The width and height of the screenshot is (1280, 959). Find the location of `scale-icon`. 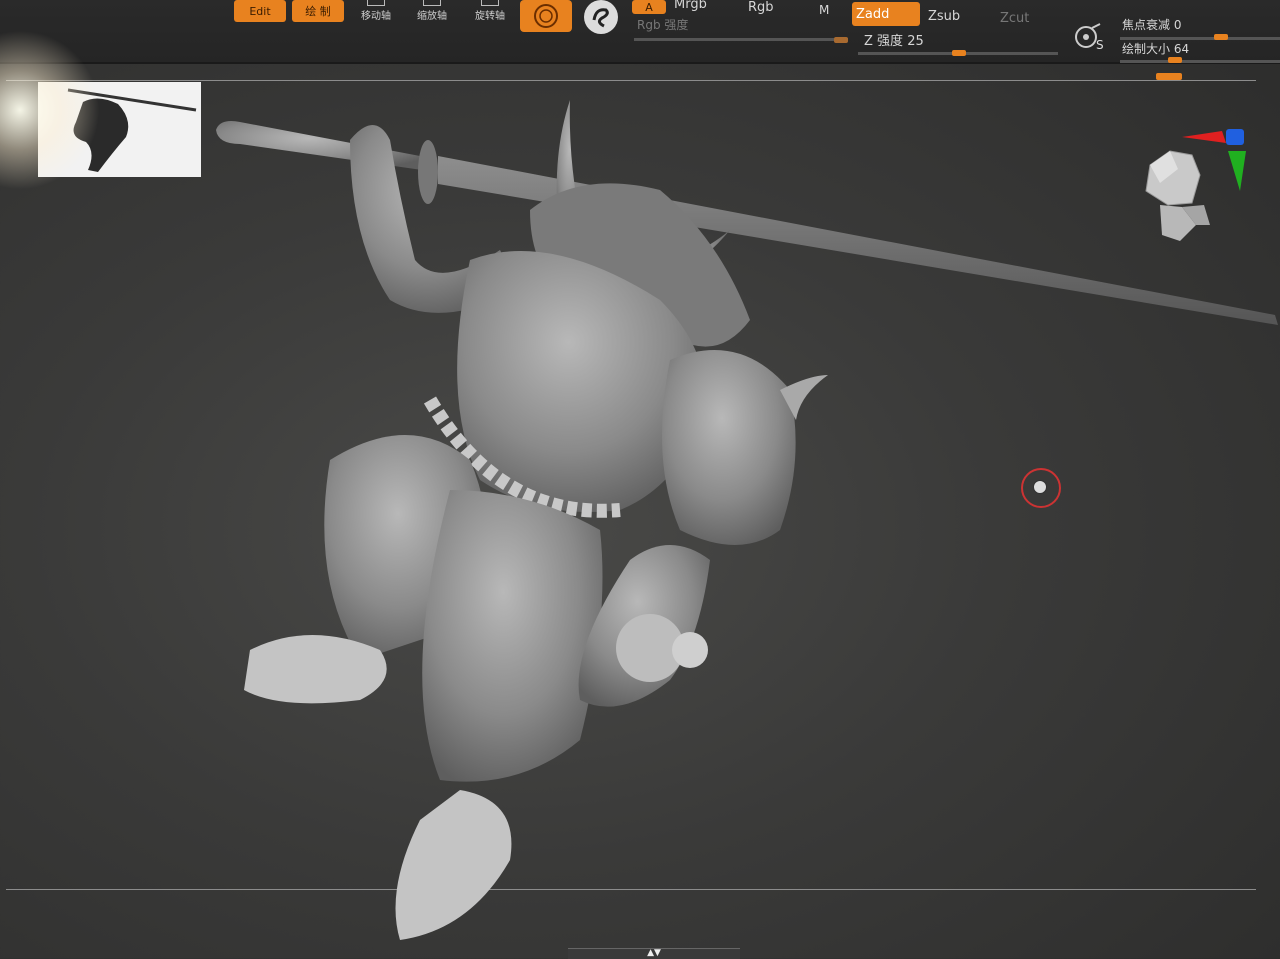

scale-icon is located at coordinates (432, 3).